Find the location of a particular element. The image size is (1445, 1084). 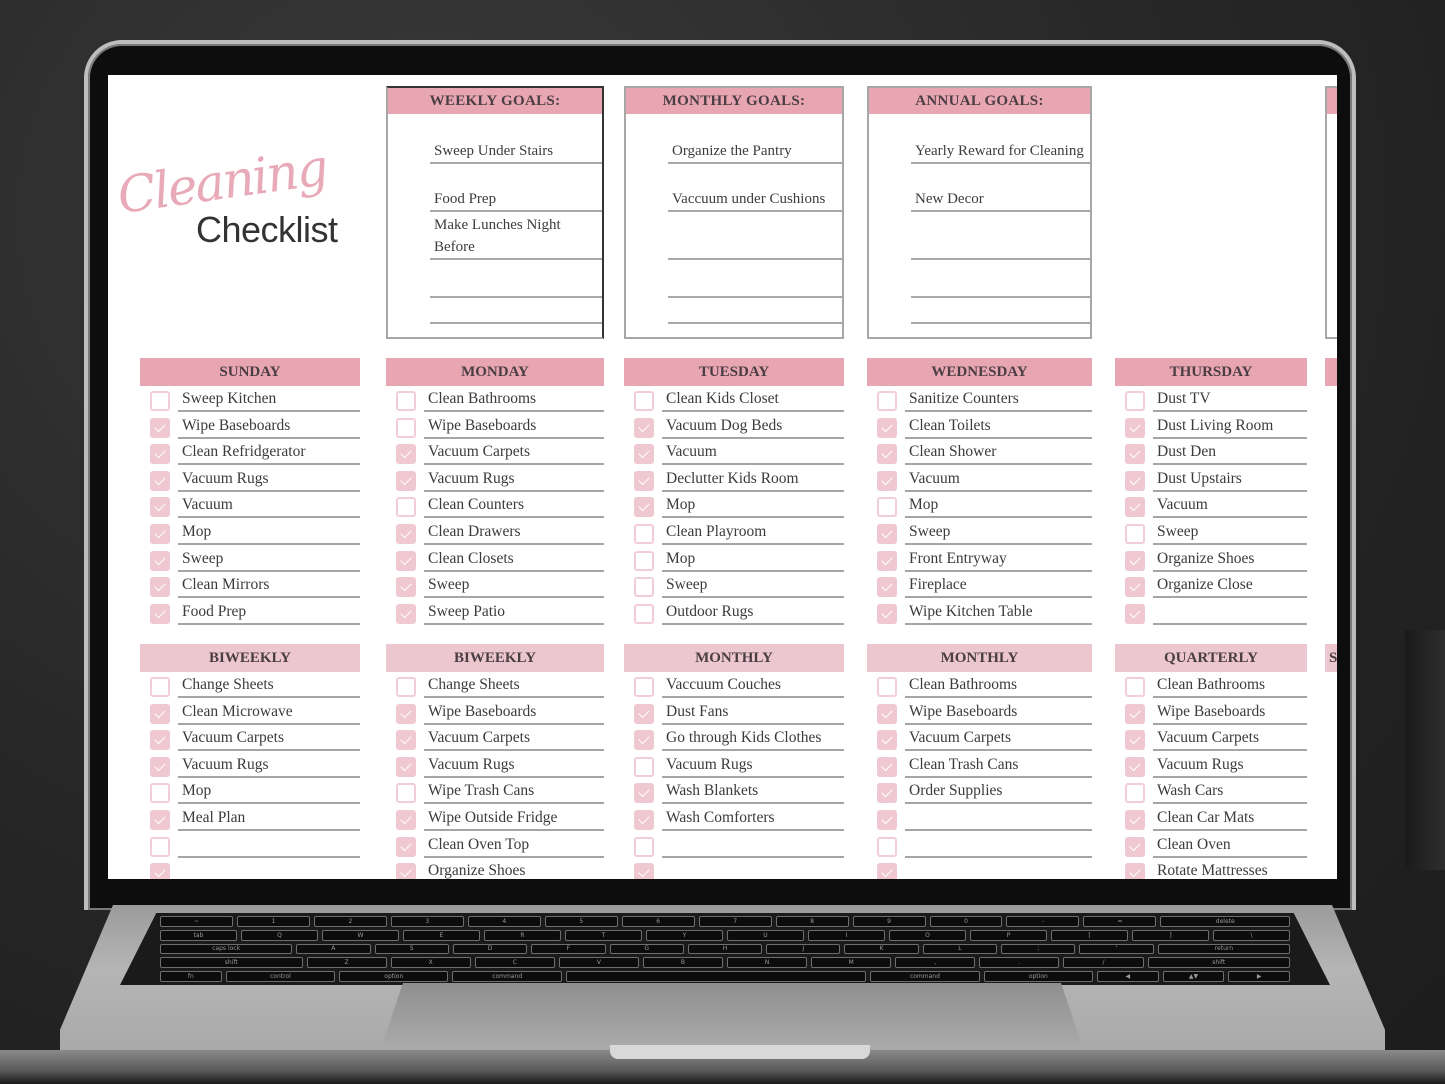

task-label: Wipe Trash Cans is located at coordinates (514, 792).